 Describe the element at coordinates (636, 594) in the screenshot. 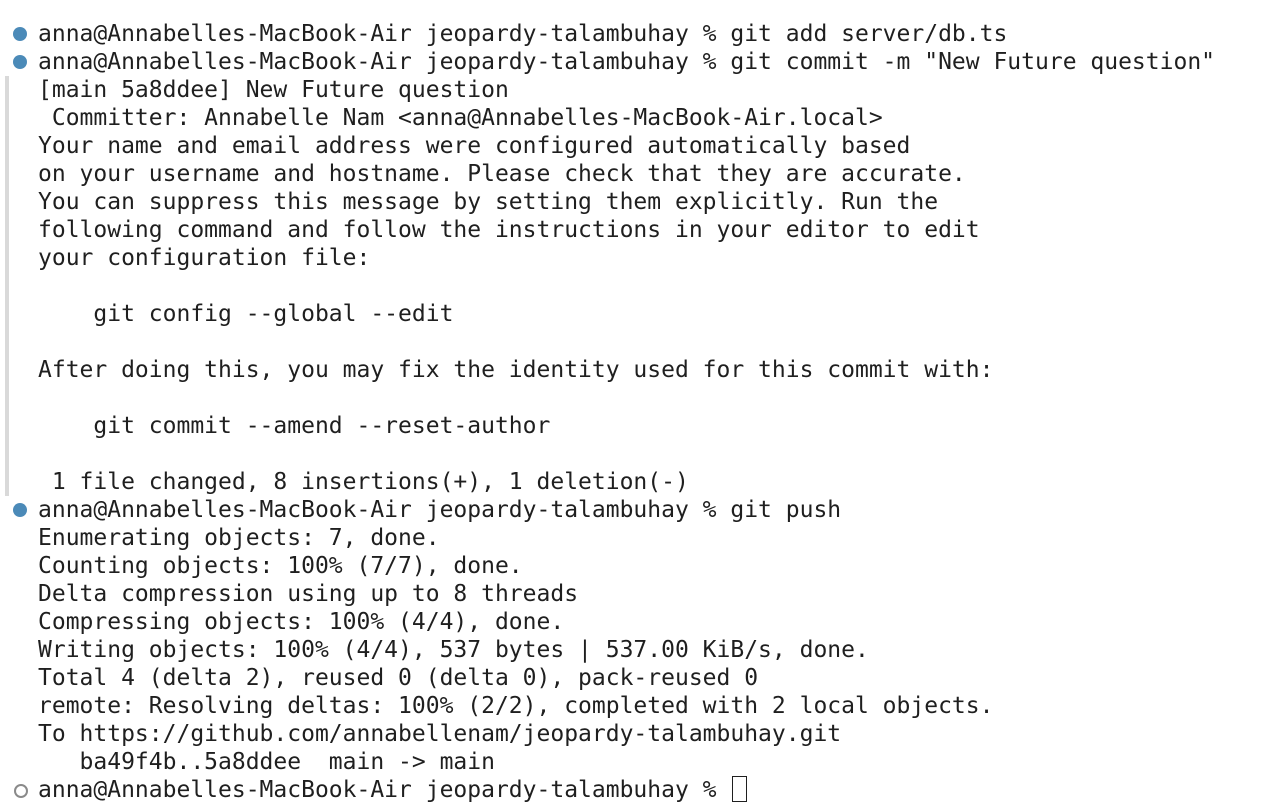

I see `terminal-line: Delta compression using up to 8 threads` at that location.